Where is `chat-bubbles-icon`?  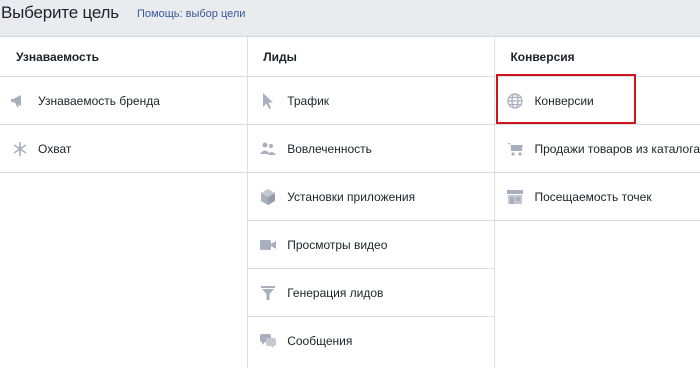 chat-bubbles-icon is located at coordinates (268, 341).